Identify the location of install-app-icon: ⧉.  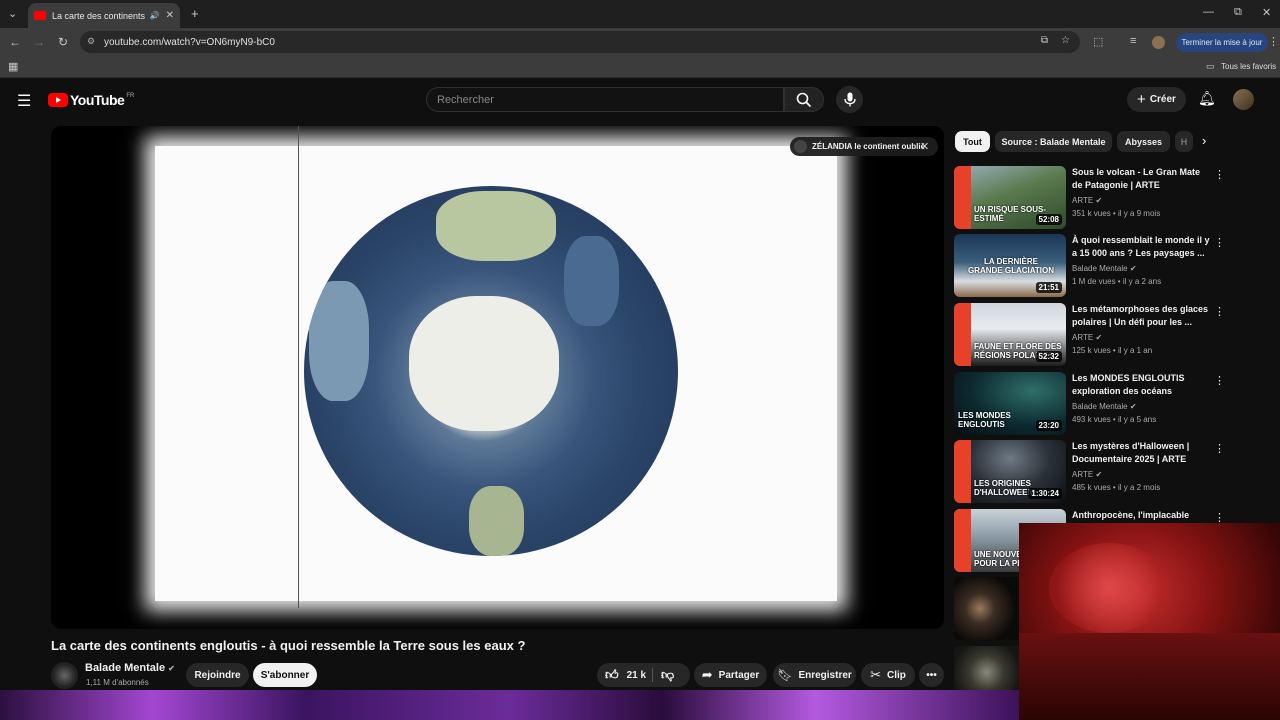
(1044, 40).